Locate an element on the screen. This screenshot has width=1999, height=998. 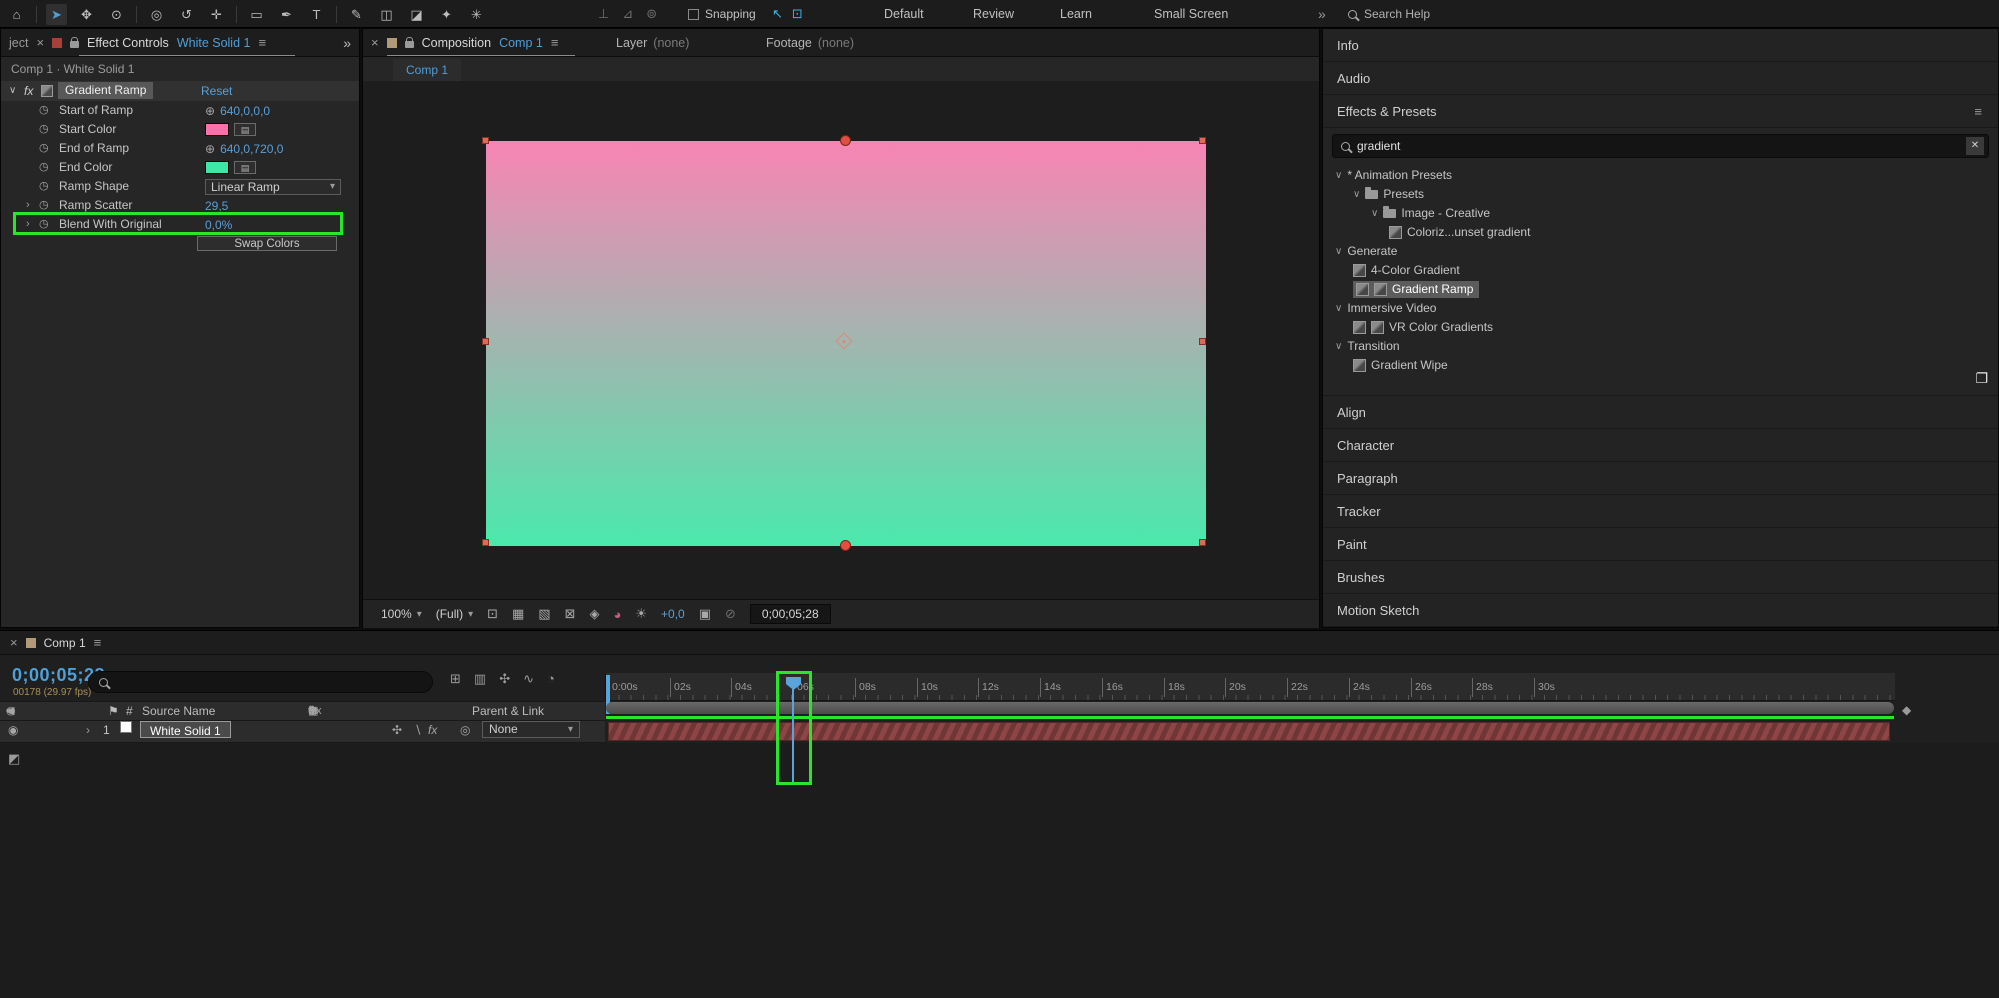
snapping-checkbox: Snapping is located at coordinates (722, 14).